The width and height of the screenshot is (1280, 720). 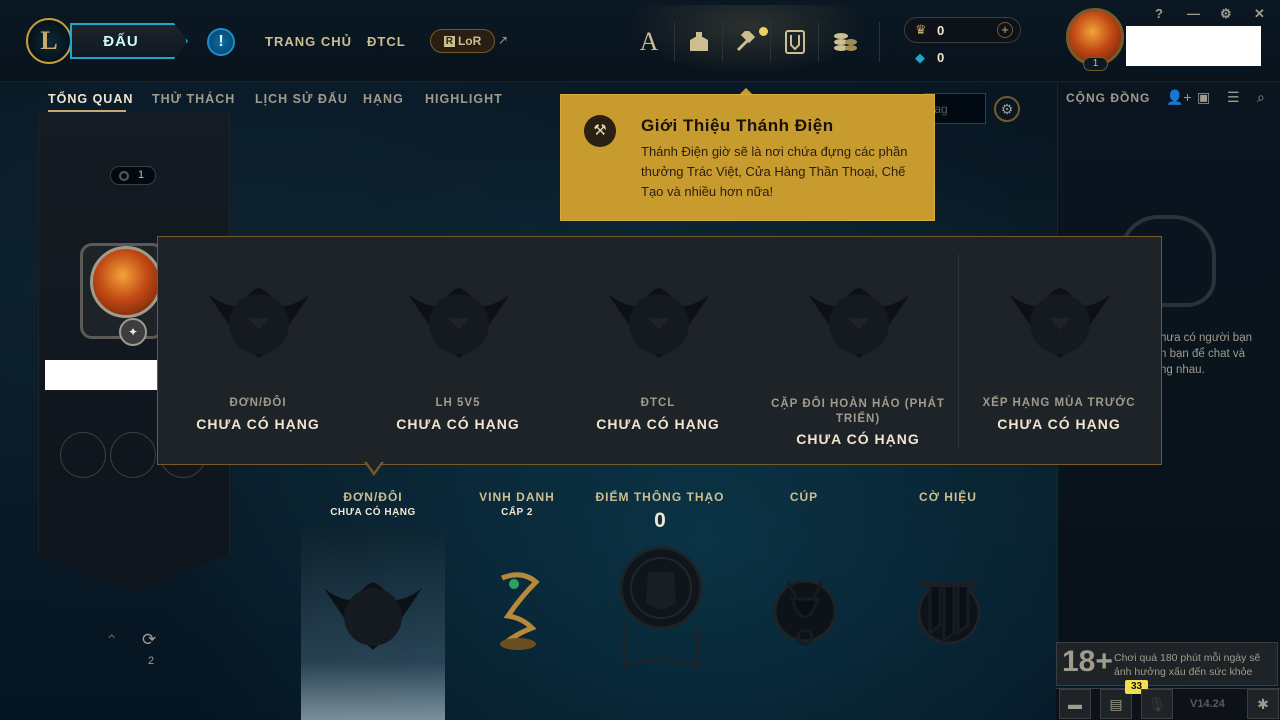 What do you see at coordinates (1005, 30) in the screenshot?
I see `buy-rp-button: +` at bounding box center [1005, 30].